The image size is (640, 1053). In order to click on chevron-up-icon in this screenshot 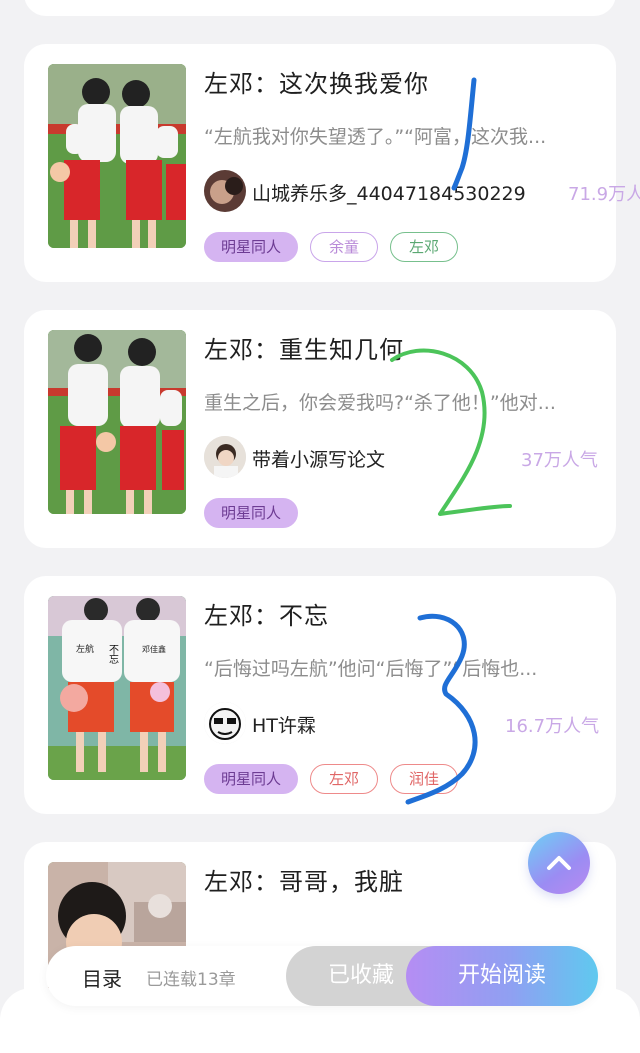, I will do `click(559, 863)`.